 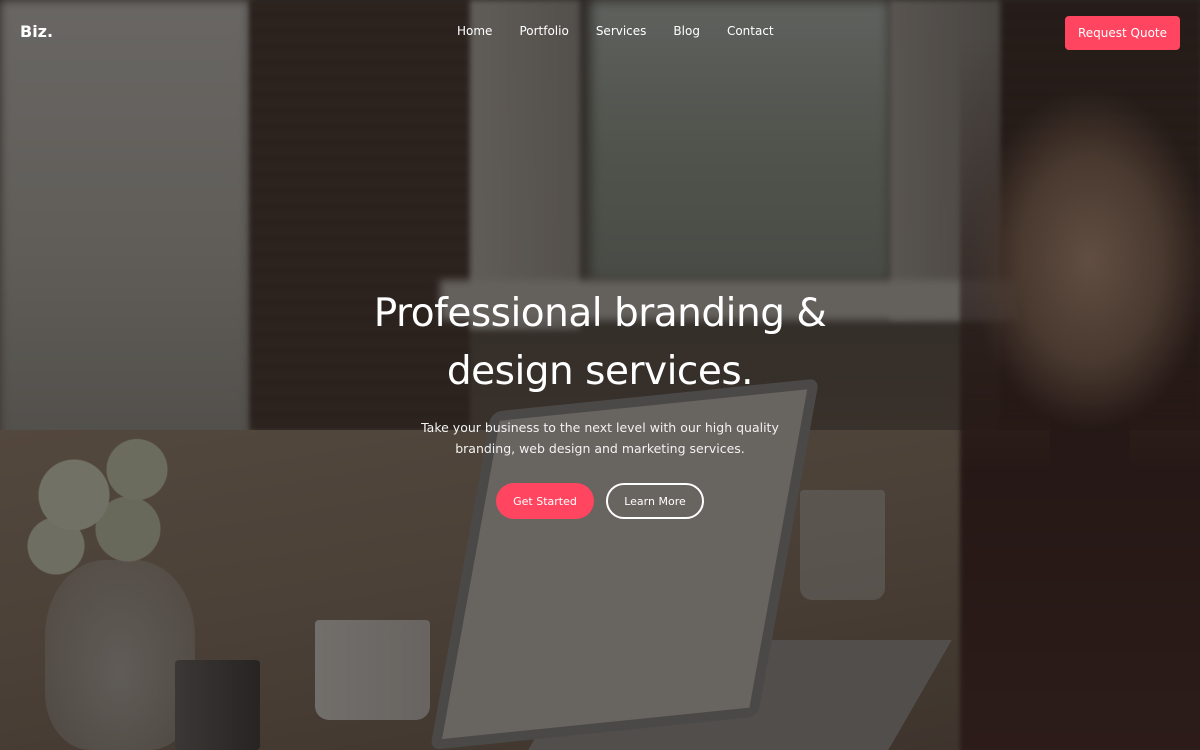 I want to click on nav-menu: Home Portfolio Services Blog Contact, so click(x=622, y=31).